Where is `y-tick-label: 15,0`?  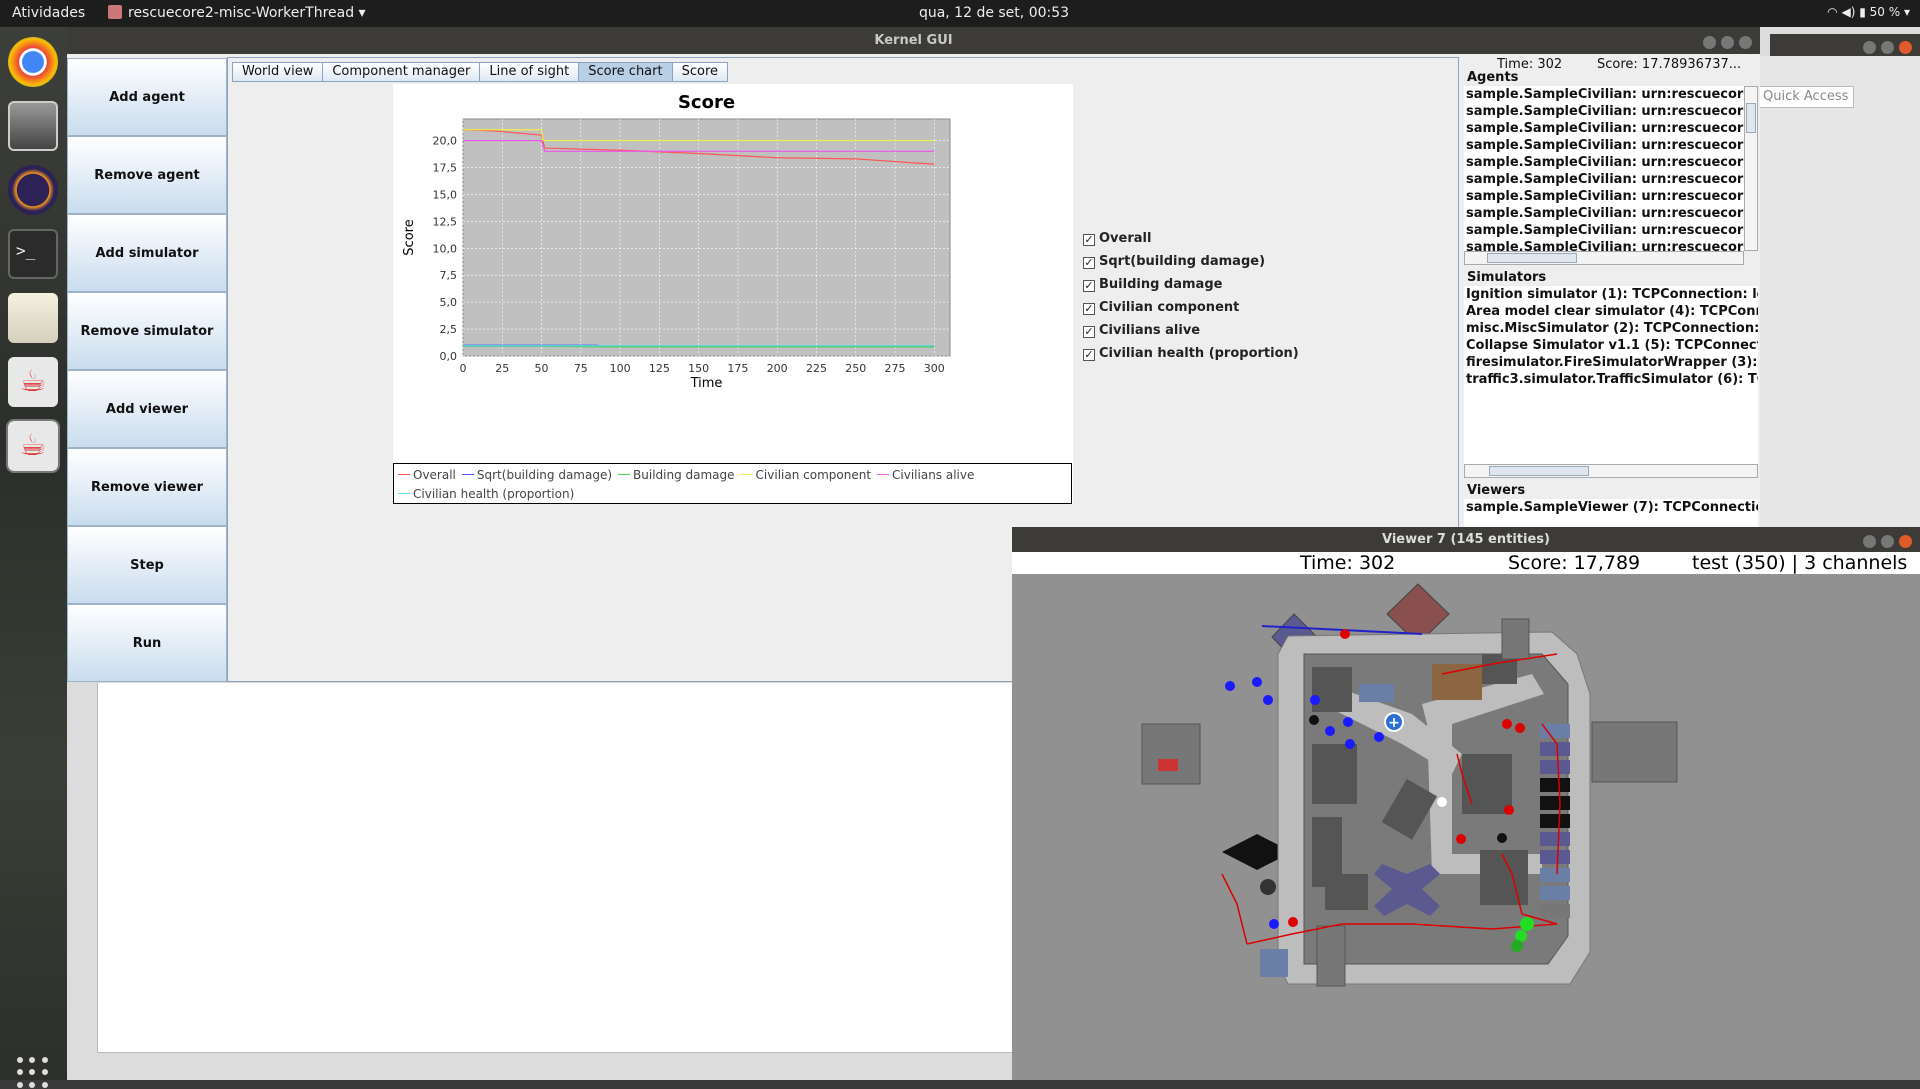 y-tick-label: 15,0 is located at coordinates (445, 194).